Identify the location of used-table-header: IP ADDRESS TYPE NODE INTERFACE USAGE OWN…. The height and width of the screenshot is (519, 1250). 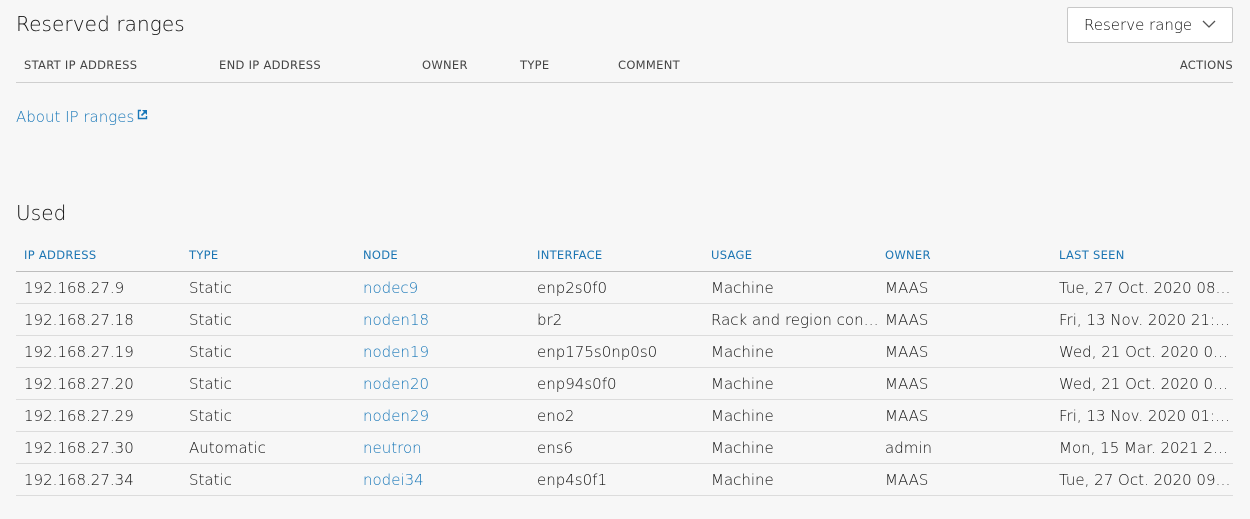
(624, 260).